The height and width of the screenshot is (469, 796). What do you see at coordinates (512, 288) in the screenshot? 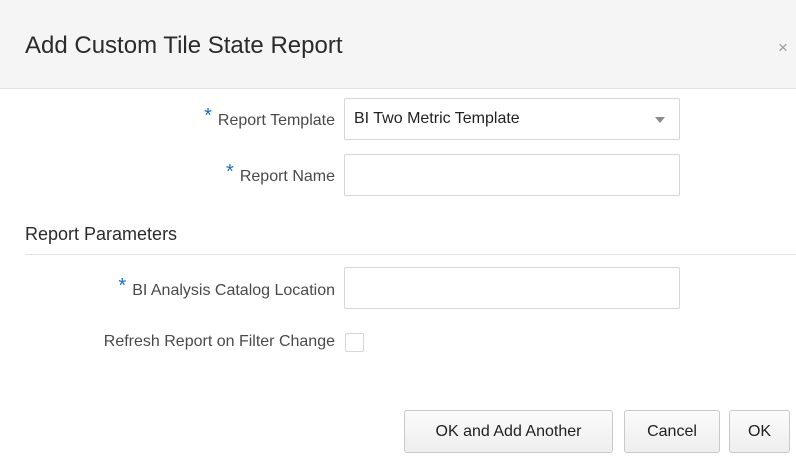
I see `catalog-location-input` at bounding box center [512, 288].